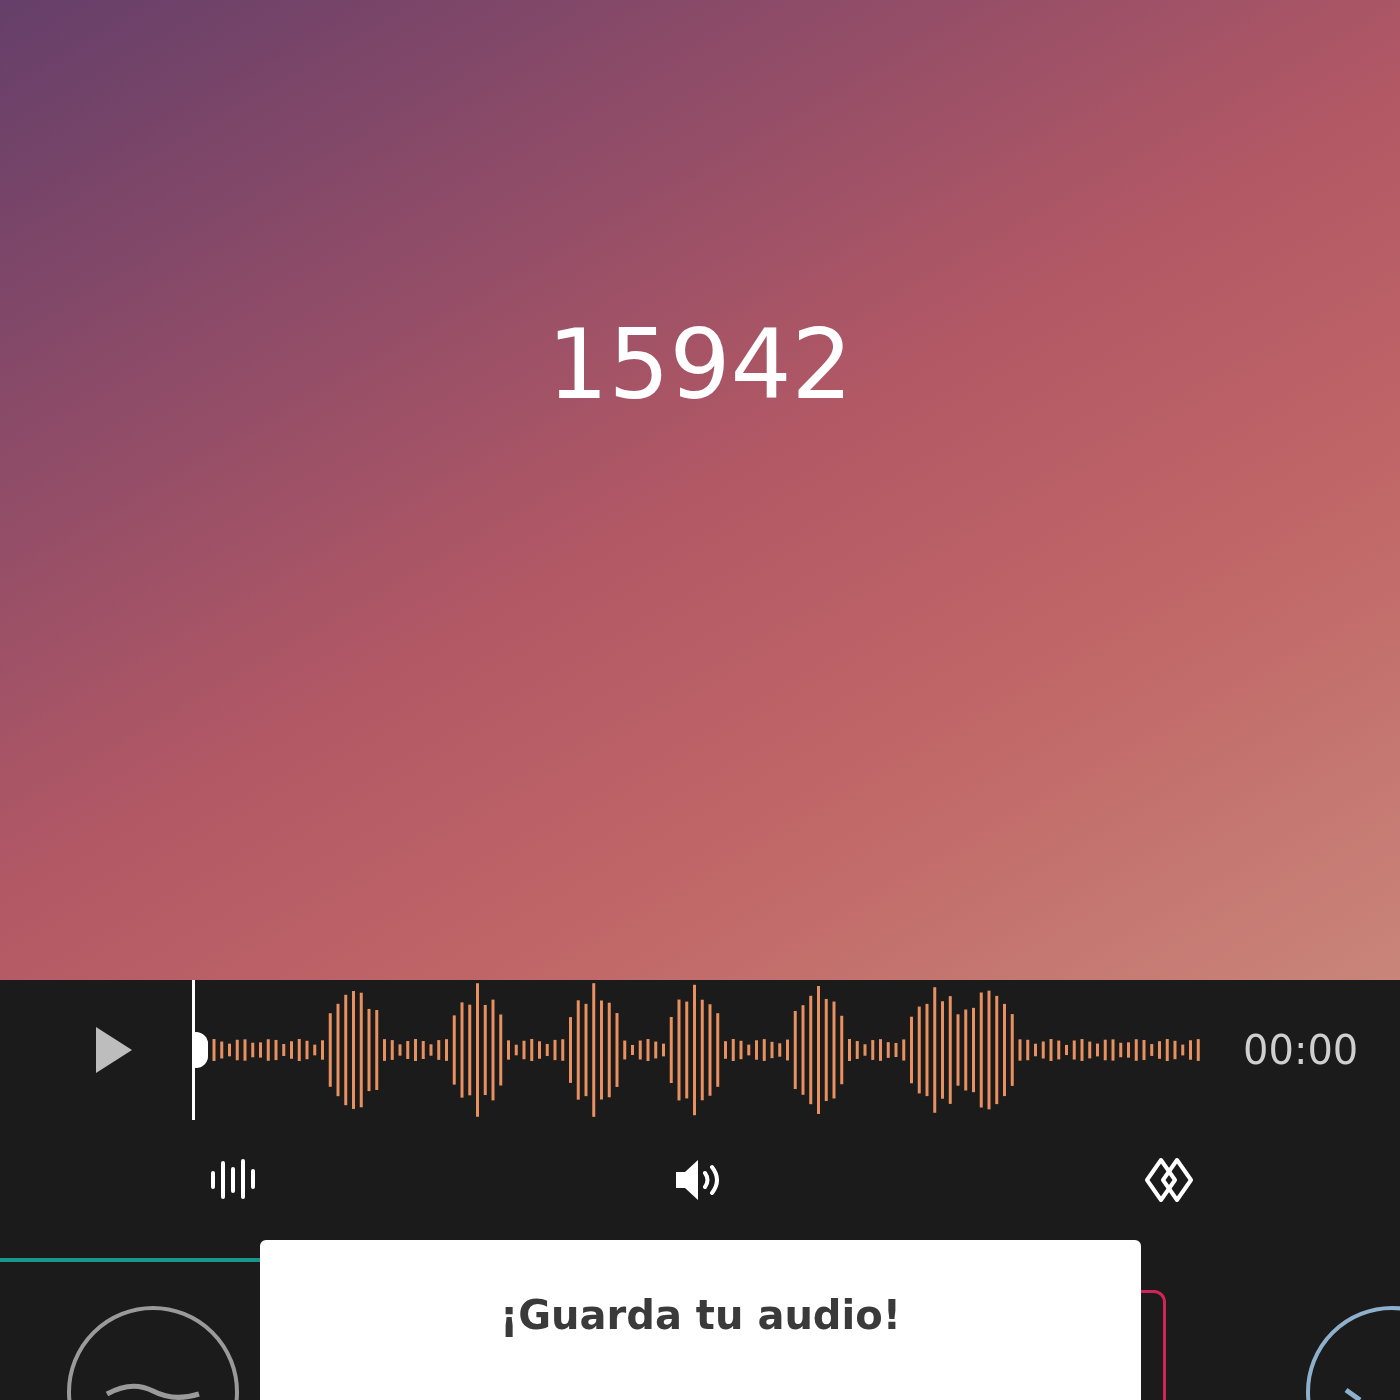 The height and width of the screenshot is (1400, 1400). Describe the element at coordinates (1169, 1180) in the screenshot. I see `linked-diamonds-icon` at that location.